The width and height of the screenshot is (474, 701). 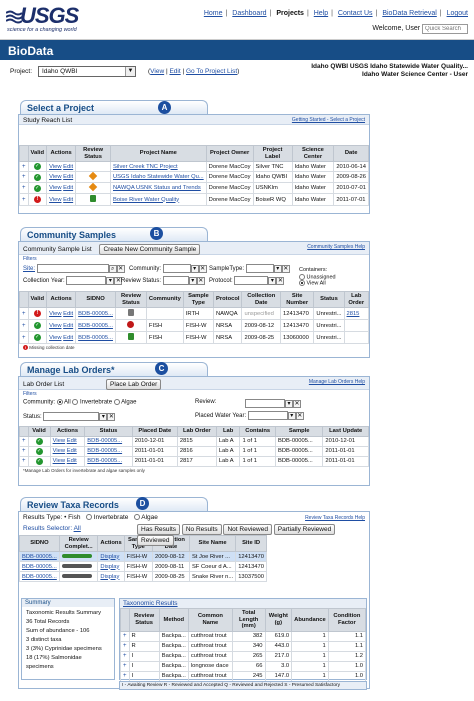 I want to click on usgs-logo: USGS science for a changing world, so click(x=48, y=19).